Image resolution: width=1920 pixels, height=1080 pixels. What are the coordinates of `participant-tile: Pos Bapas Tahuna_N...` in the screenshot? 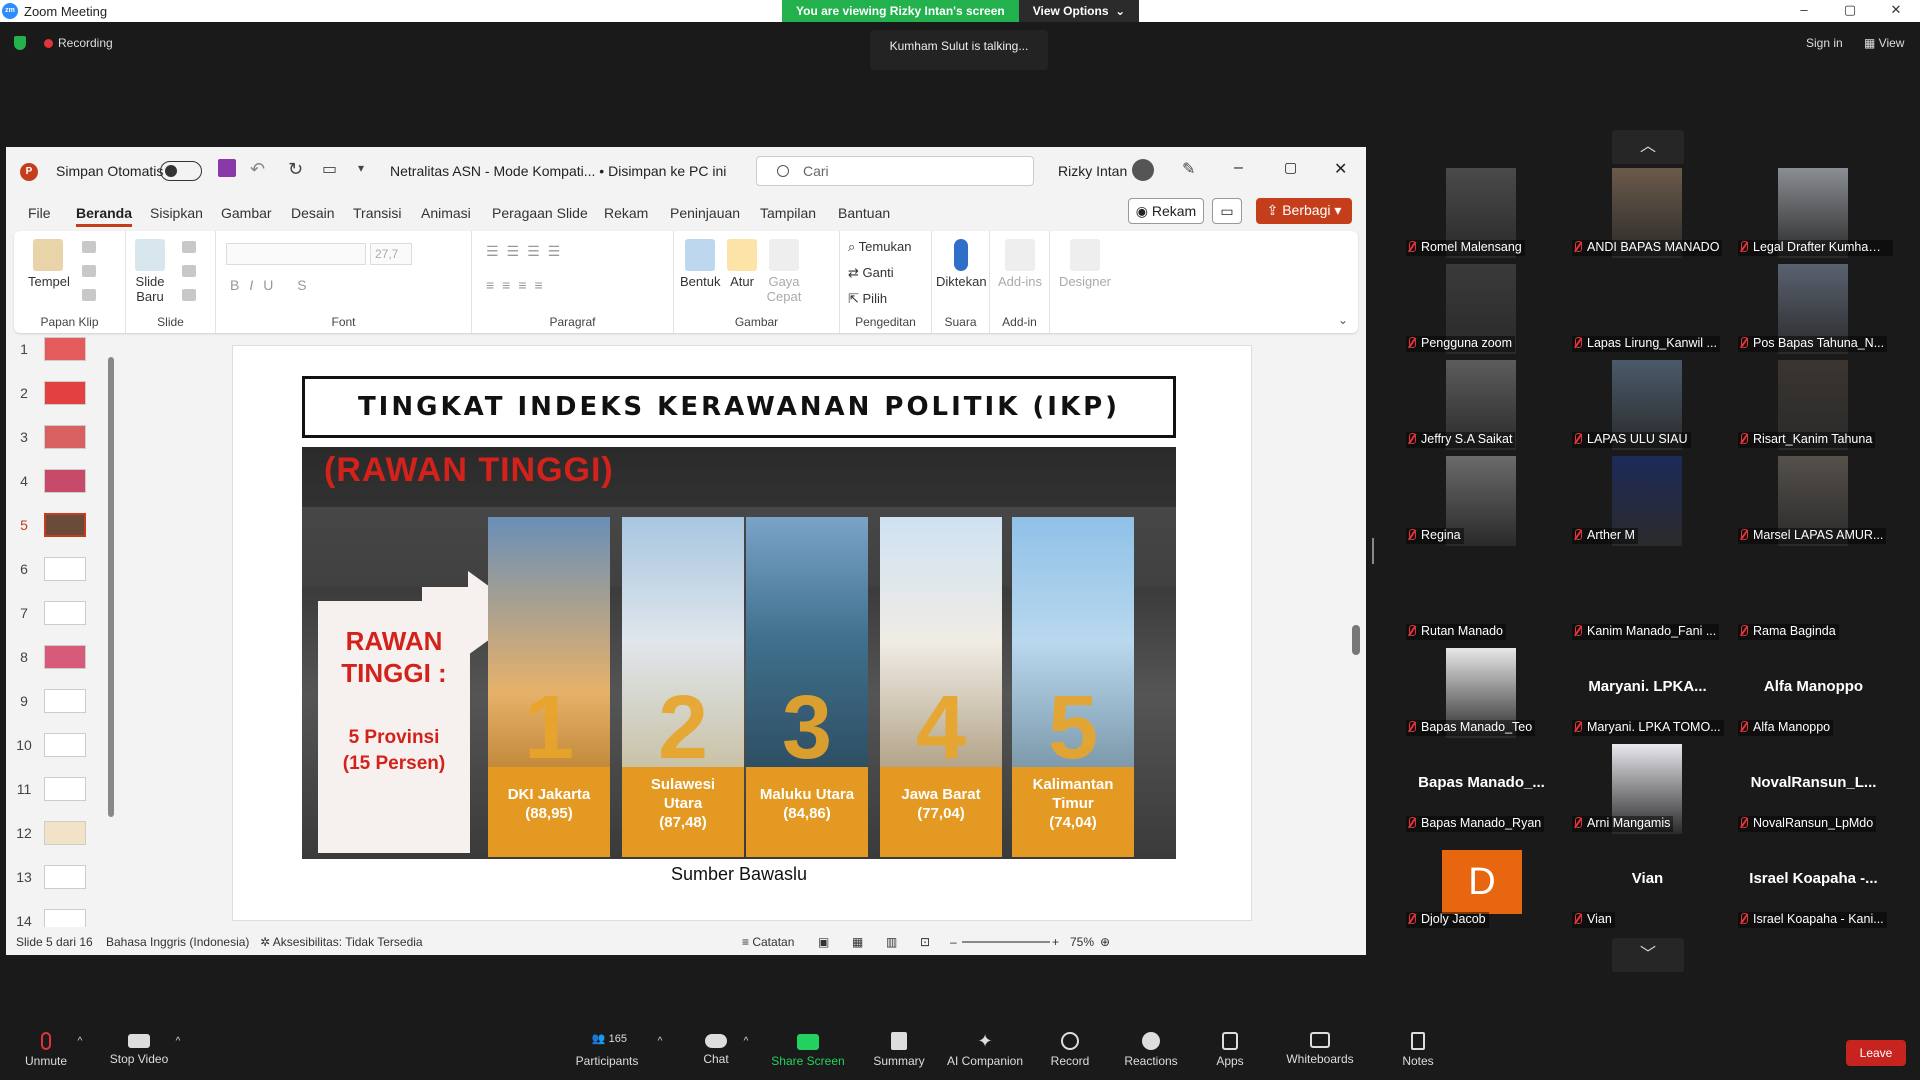 It's located at (1813, 309).